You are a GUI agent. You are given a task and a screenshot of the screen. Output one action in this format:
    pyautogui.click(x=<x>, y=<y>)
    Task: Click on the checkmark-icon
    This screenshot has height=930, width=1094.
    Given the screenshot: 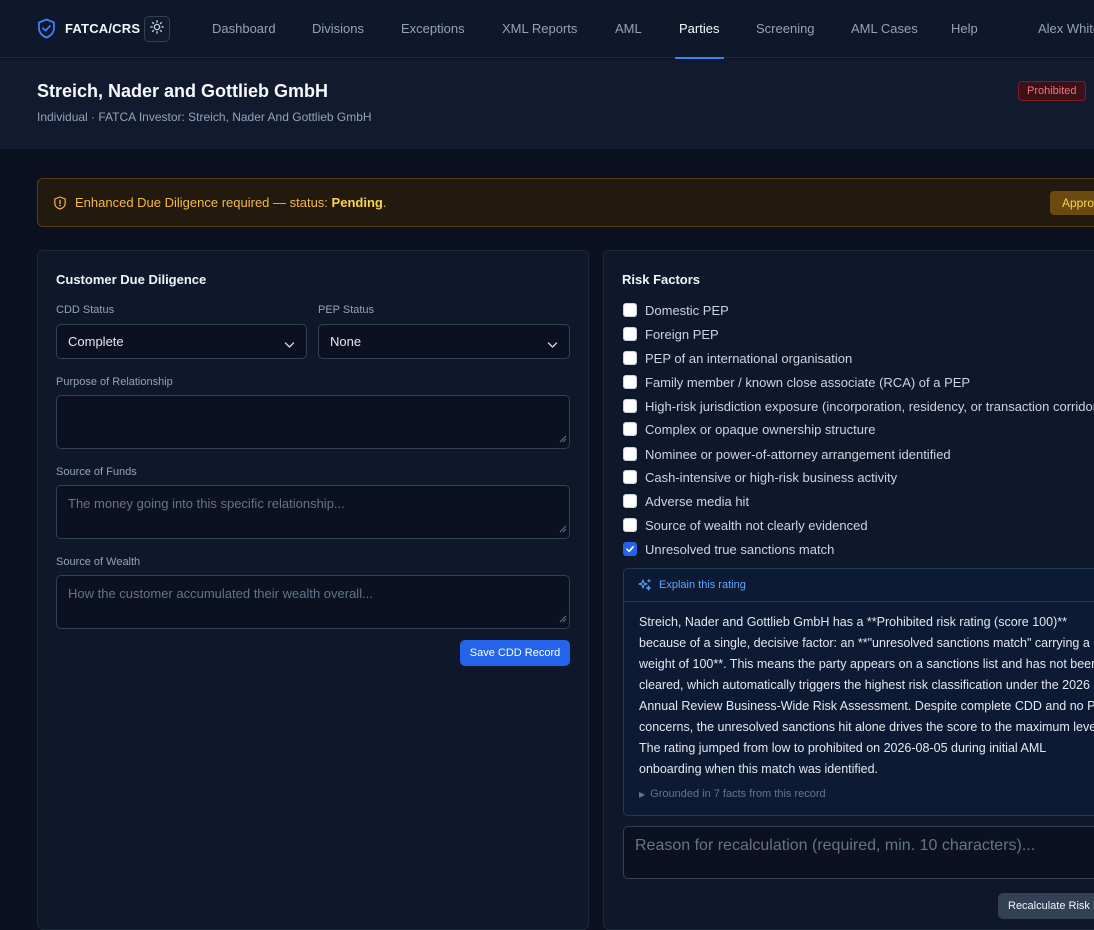 What is the action you would take?
    pyautogui.click(x=630, y=549)
    